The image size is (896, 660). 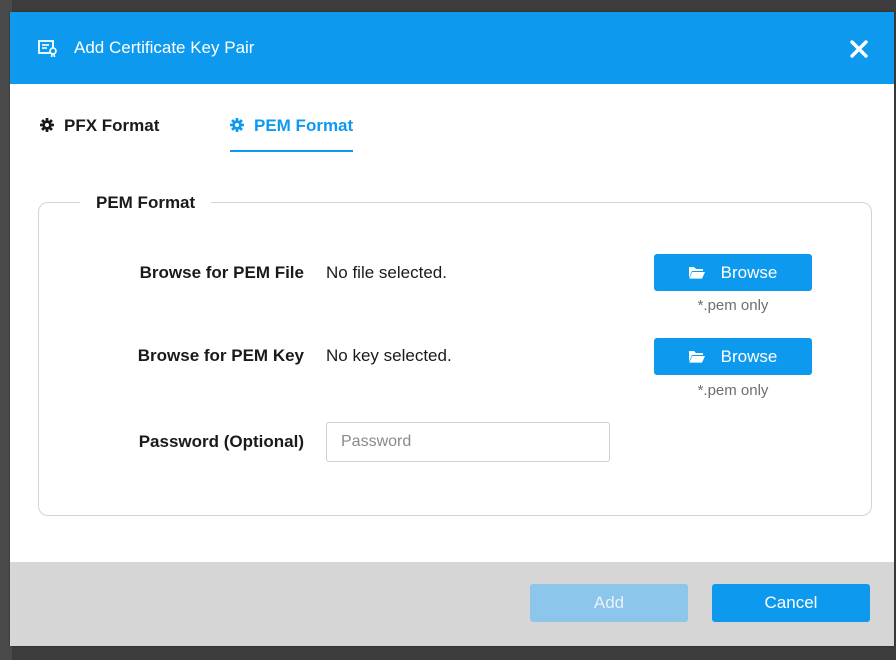 I want to click on section-legend: PEM Format, so click(x=146, y=203).